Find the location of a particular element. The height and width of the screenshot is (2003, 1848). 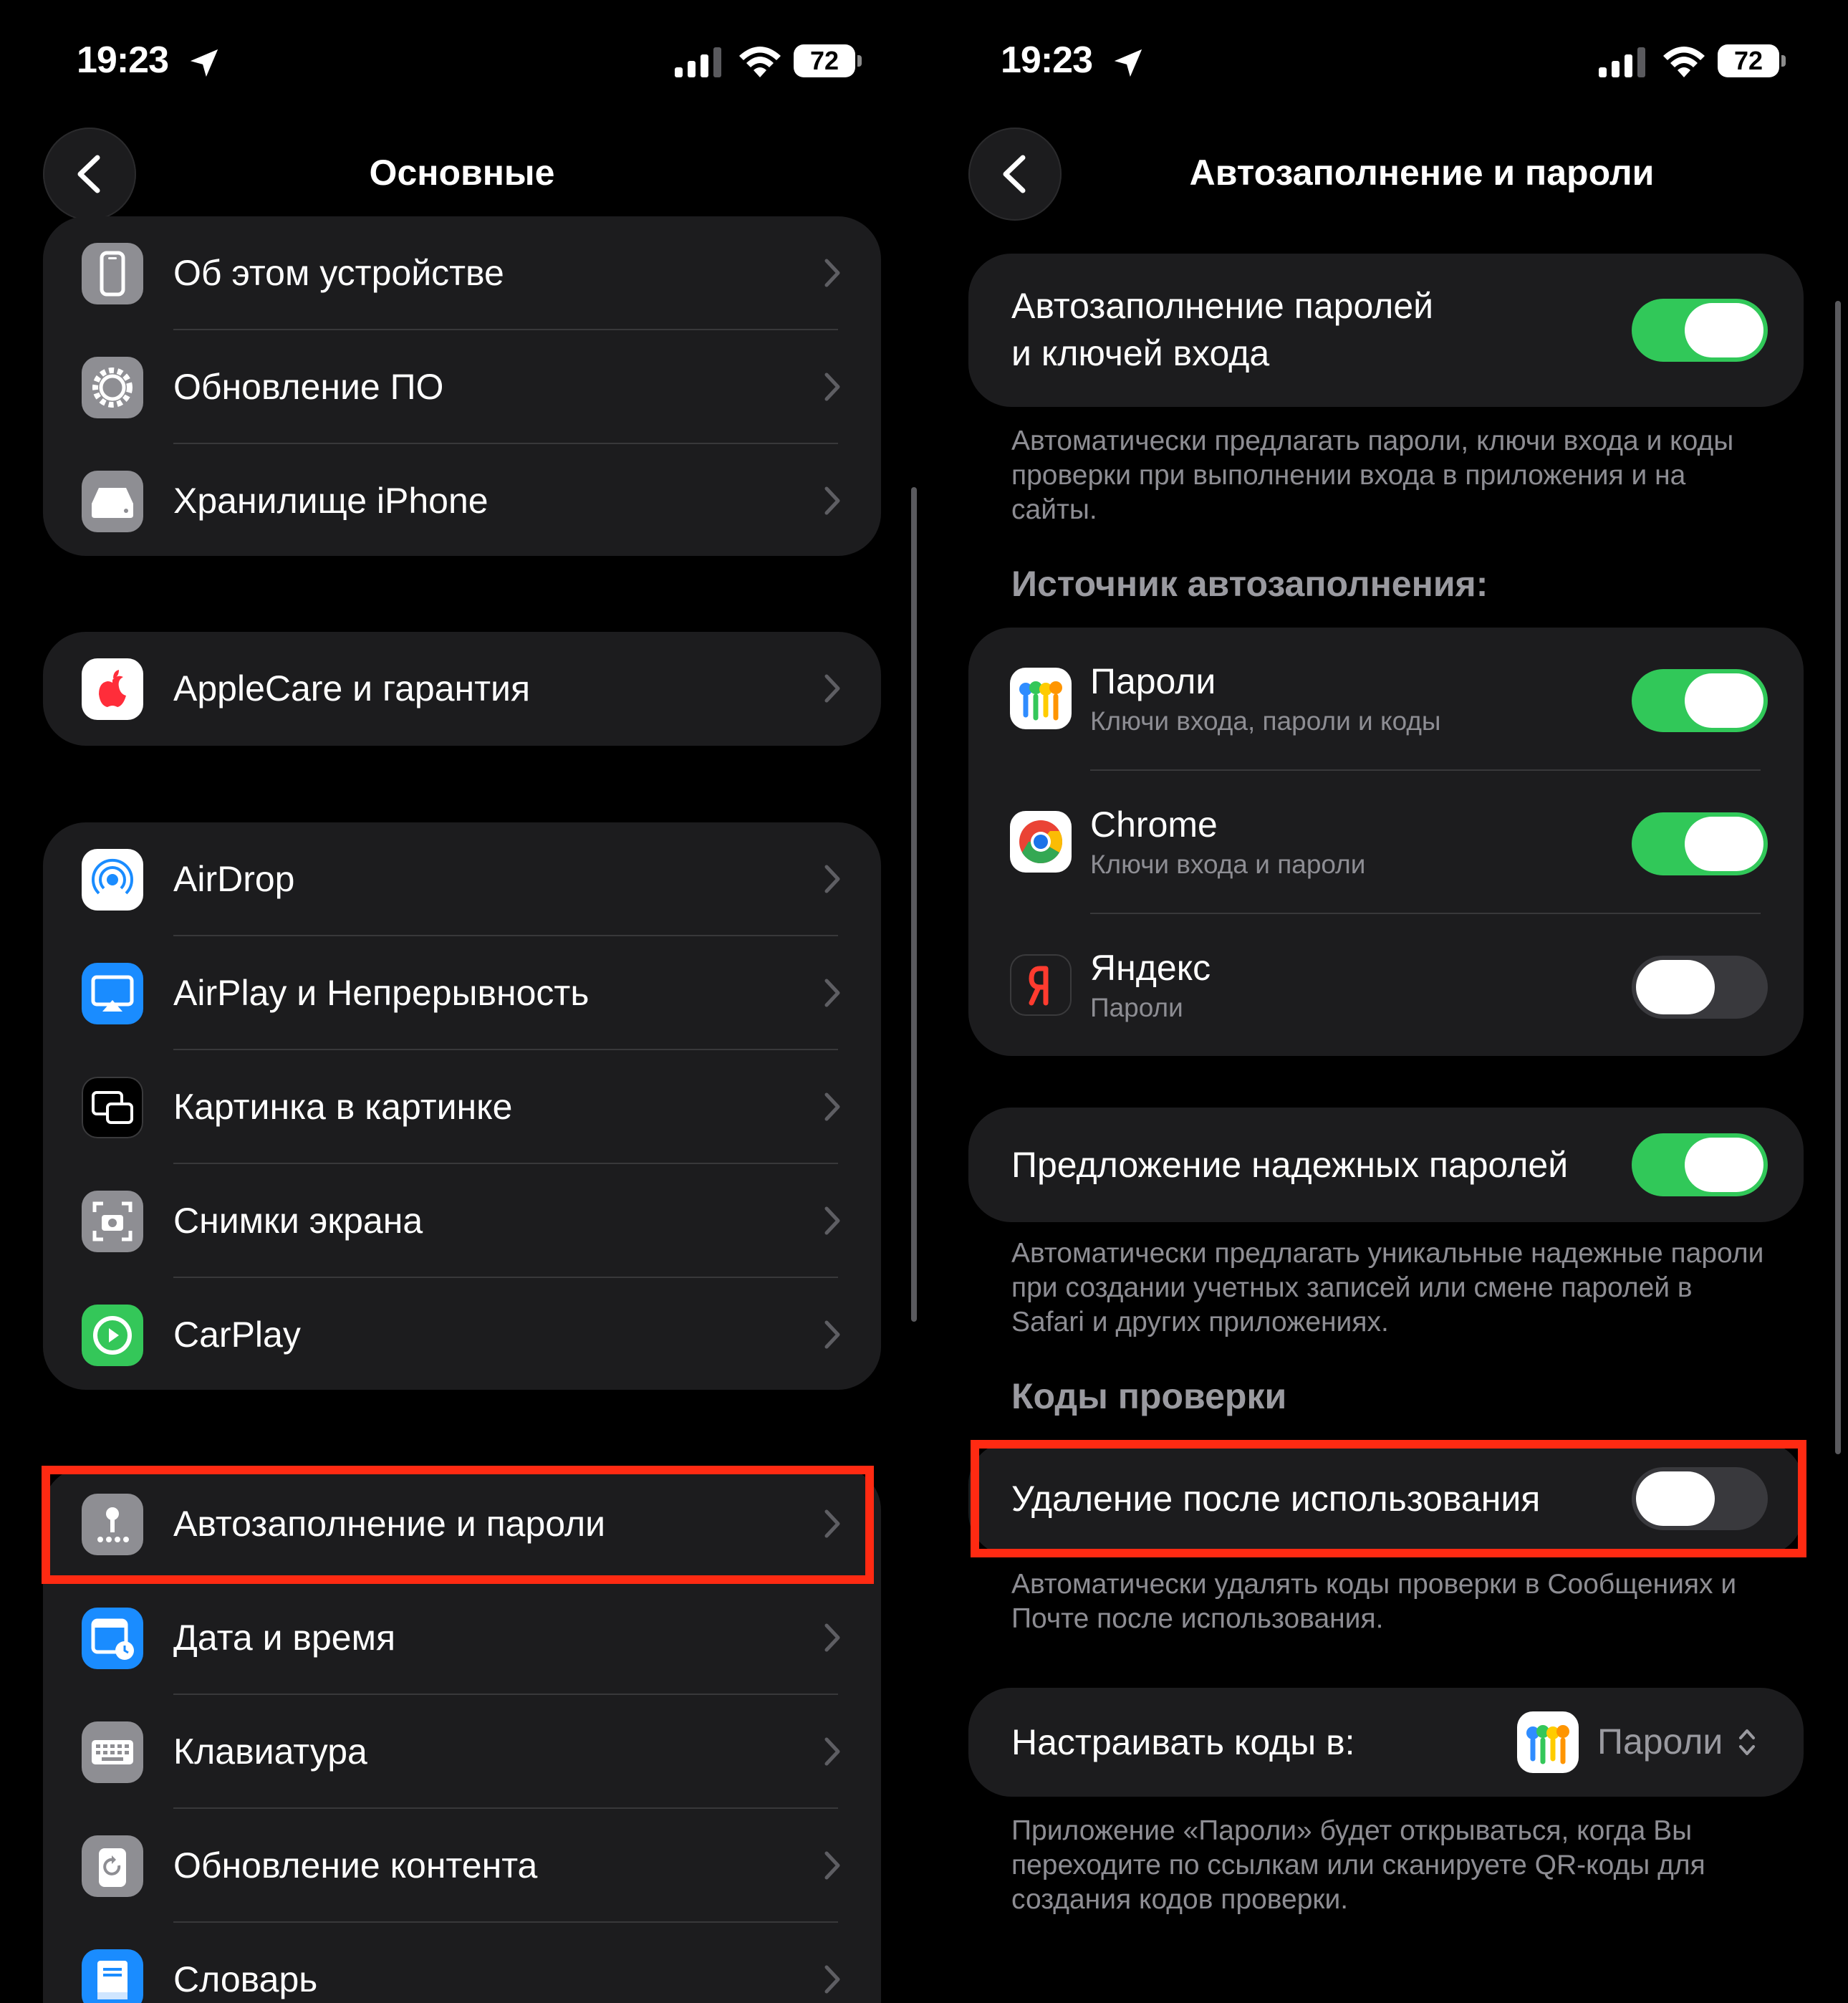

row-label: AppleCare и гарантия is located at coordinates (352, 688).